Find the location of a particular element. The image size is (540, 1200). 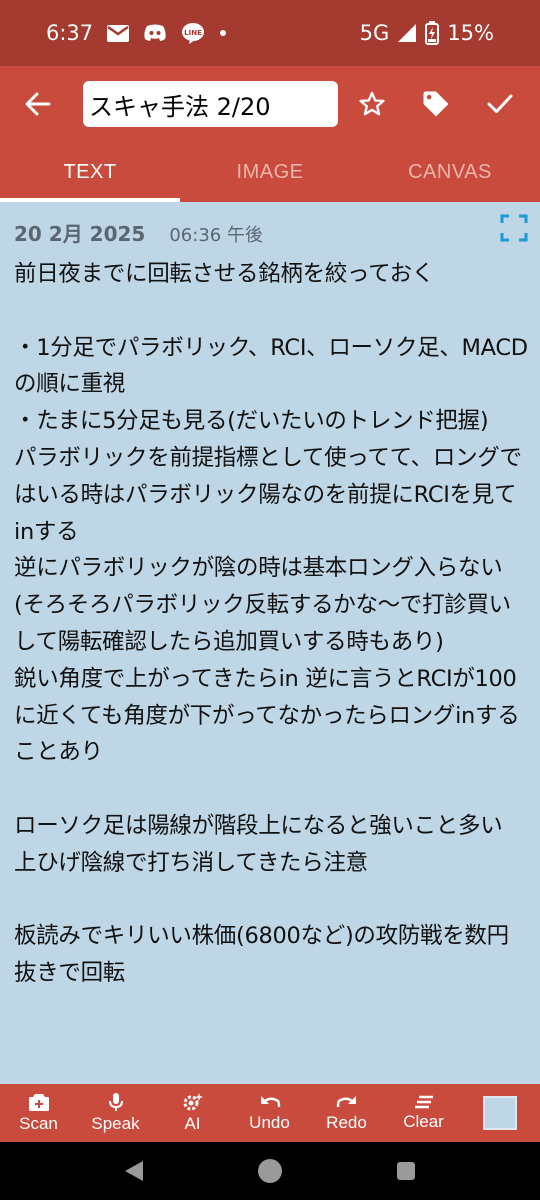

ai-label: AI is located at coordinates (192, 1123).